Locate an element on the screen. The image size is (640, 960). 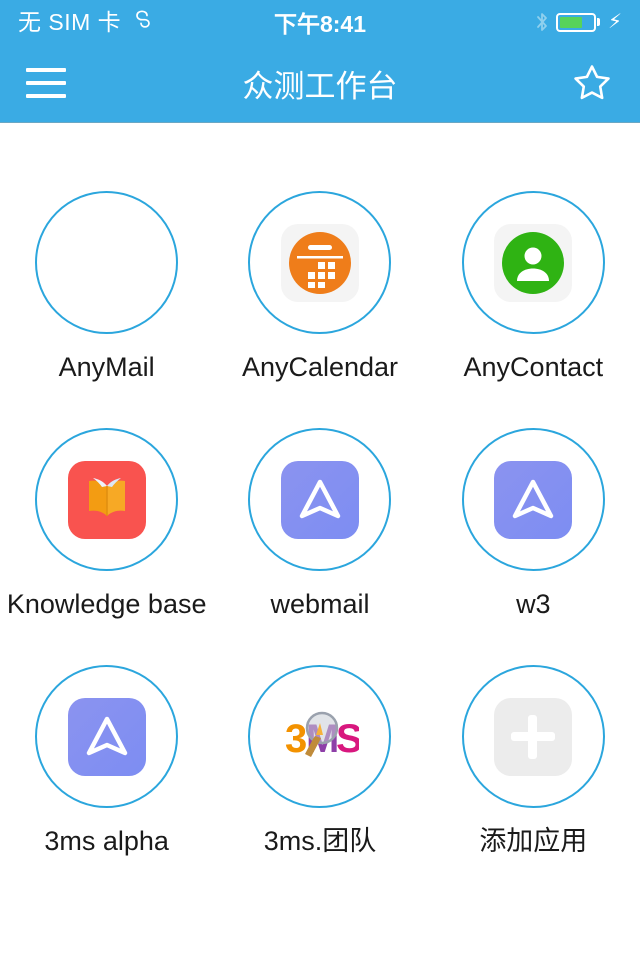
plus-glyph is located at coordinates (533, 736).